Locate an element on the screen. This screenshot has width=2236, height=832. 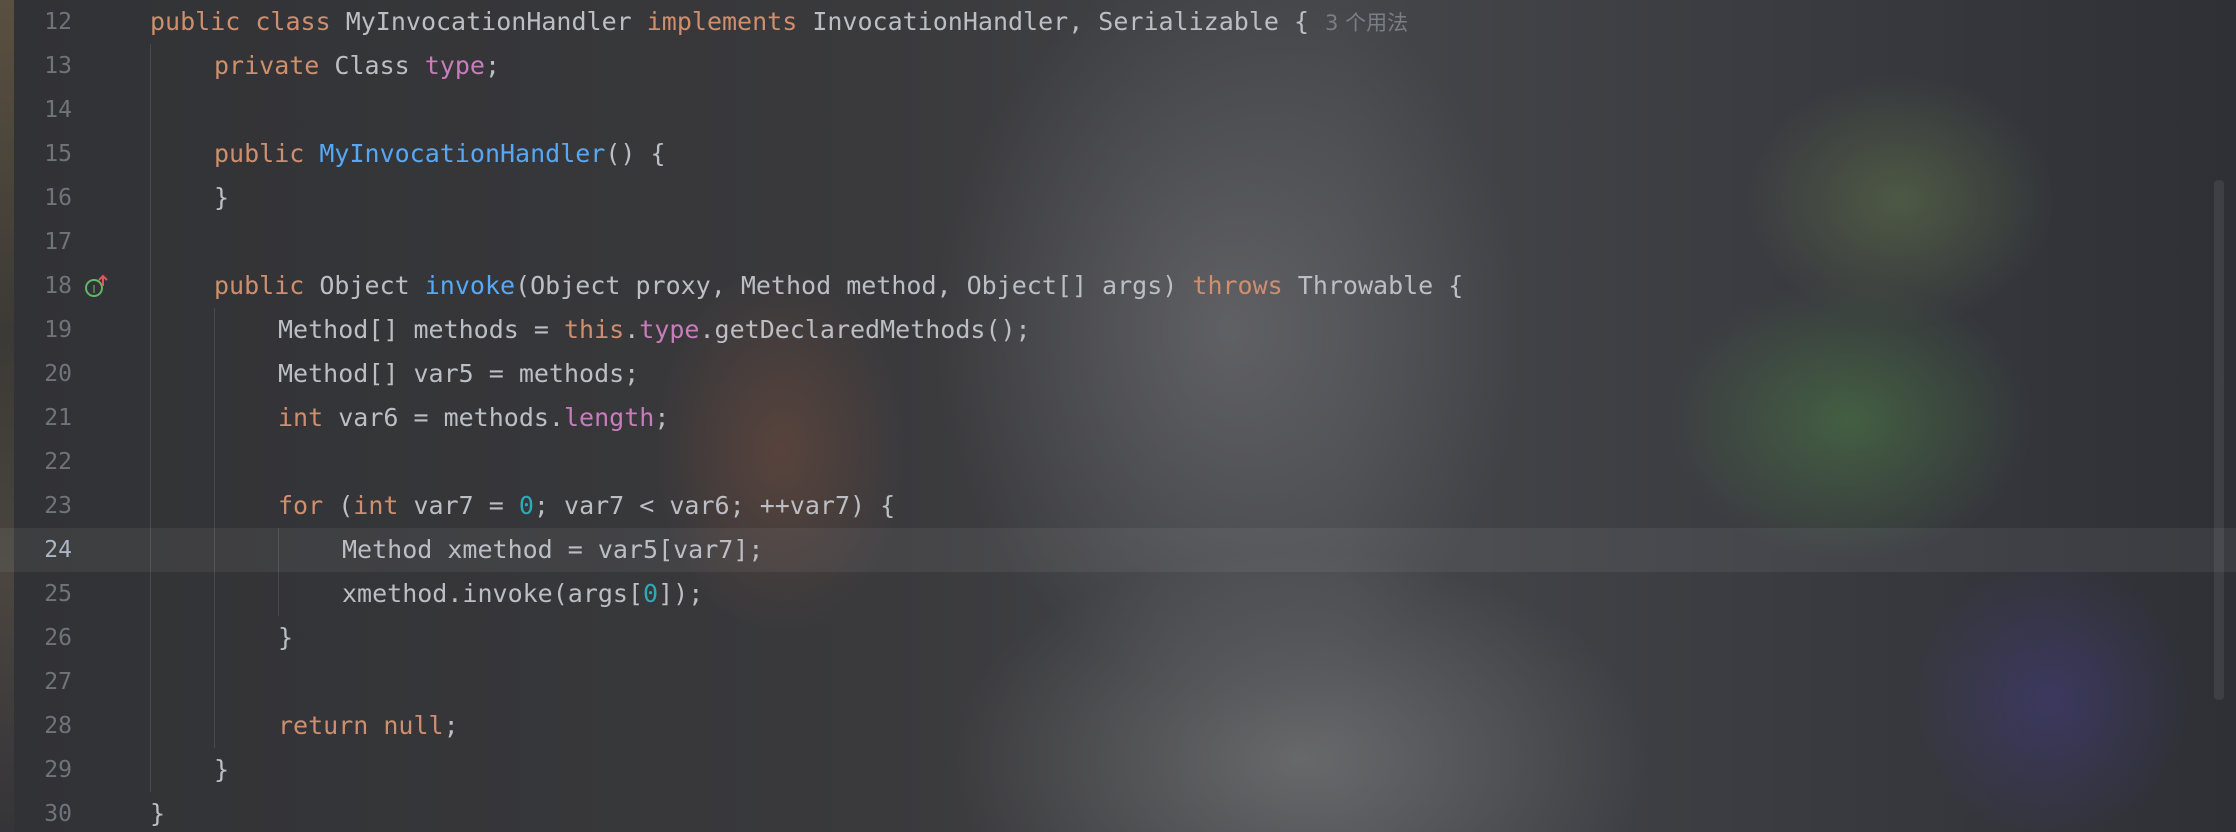
line-number: 17 is located at coordinates (58, 242).